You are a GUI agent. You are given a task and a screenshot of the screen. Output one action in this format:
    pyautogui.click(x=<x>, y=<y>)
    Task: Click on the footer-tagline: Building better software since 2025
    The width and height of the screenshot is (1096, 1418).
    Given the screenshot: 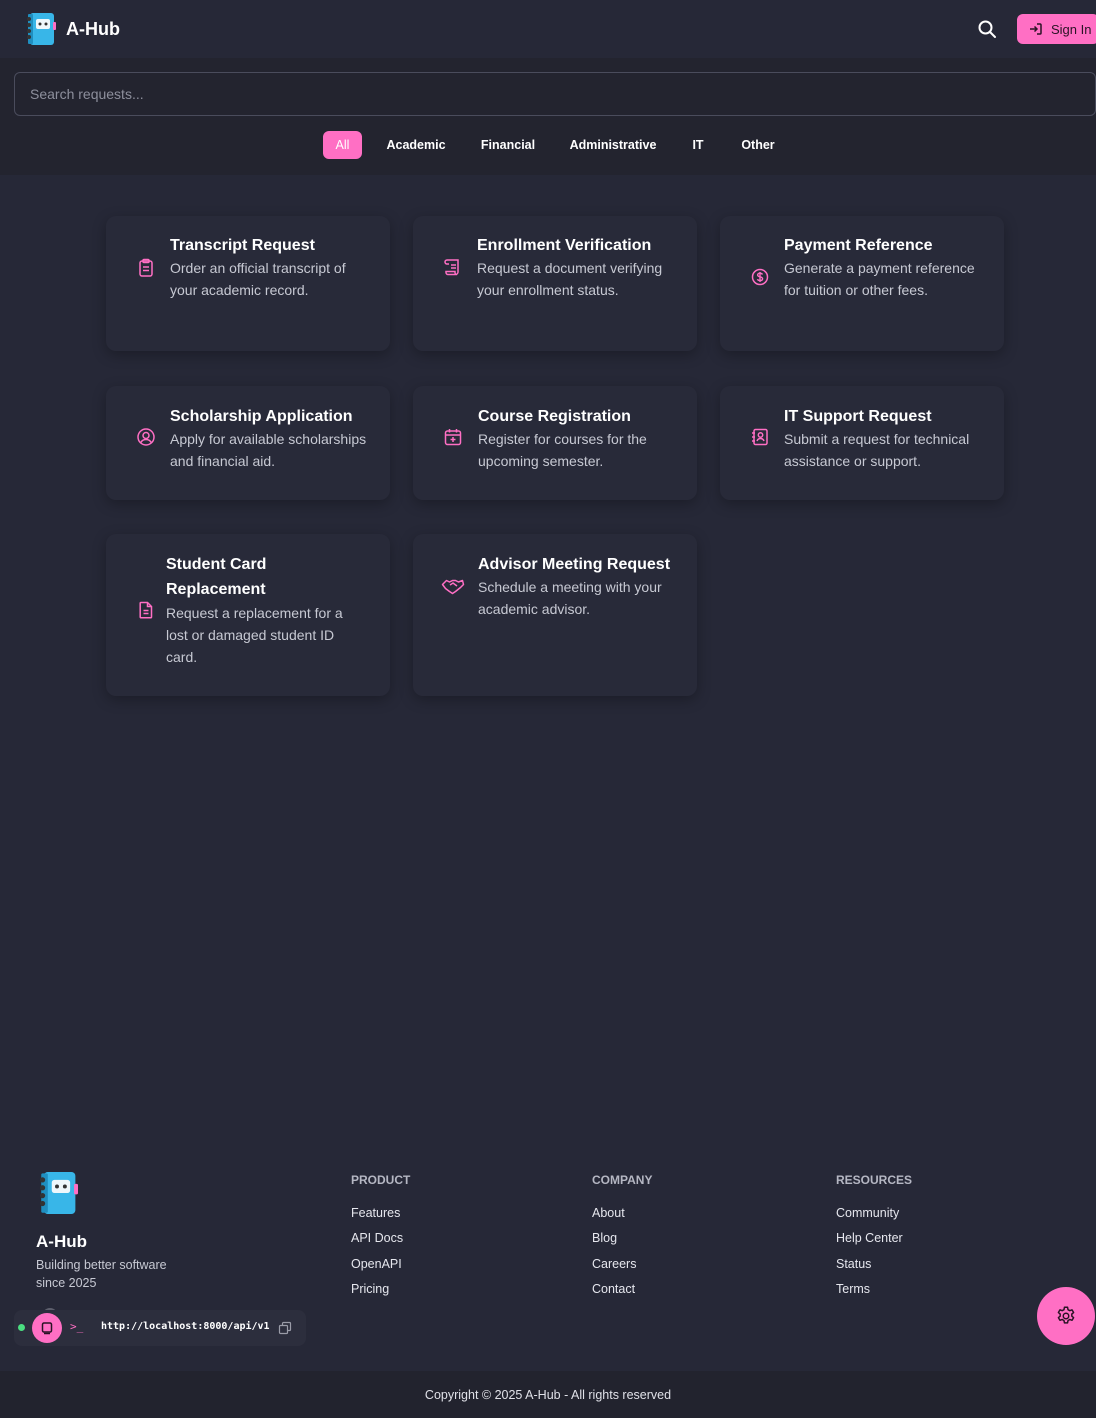 What is the action you would take?
    pyautogui.click(x=101, y=1274)
    